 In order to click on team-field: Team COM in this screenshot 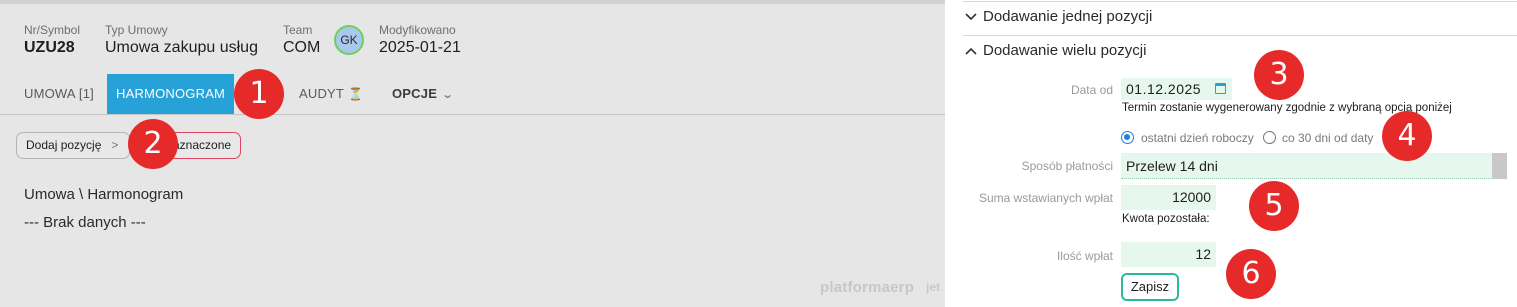, I will do `click(301, 41)`.